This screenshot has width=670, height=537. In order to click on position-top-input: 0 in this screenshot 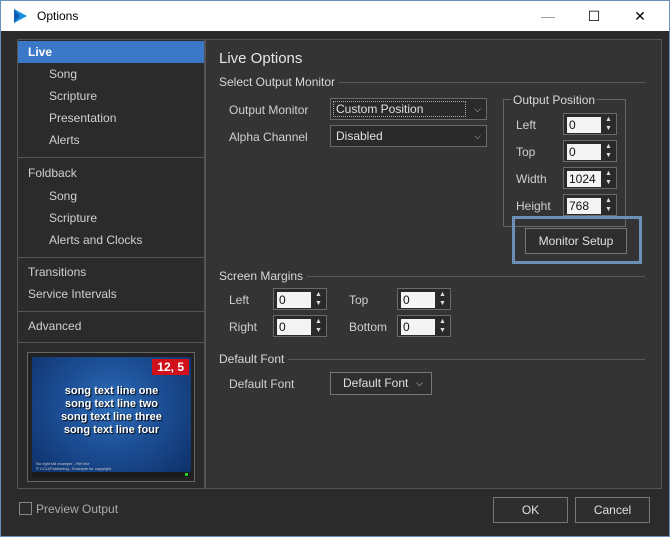, I will do `click(584, 152)`.